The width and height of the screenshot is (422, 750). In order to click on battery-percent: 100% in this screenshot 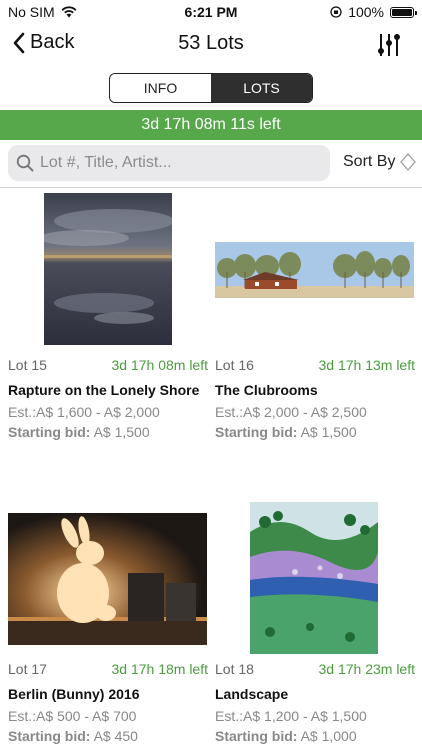, I will do `click(366, 12)`.